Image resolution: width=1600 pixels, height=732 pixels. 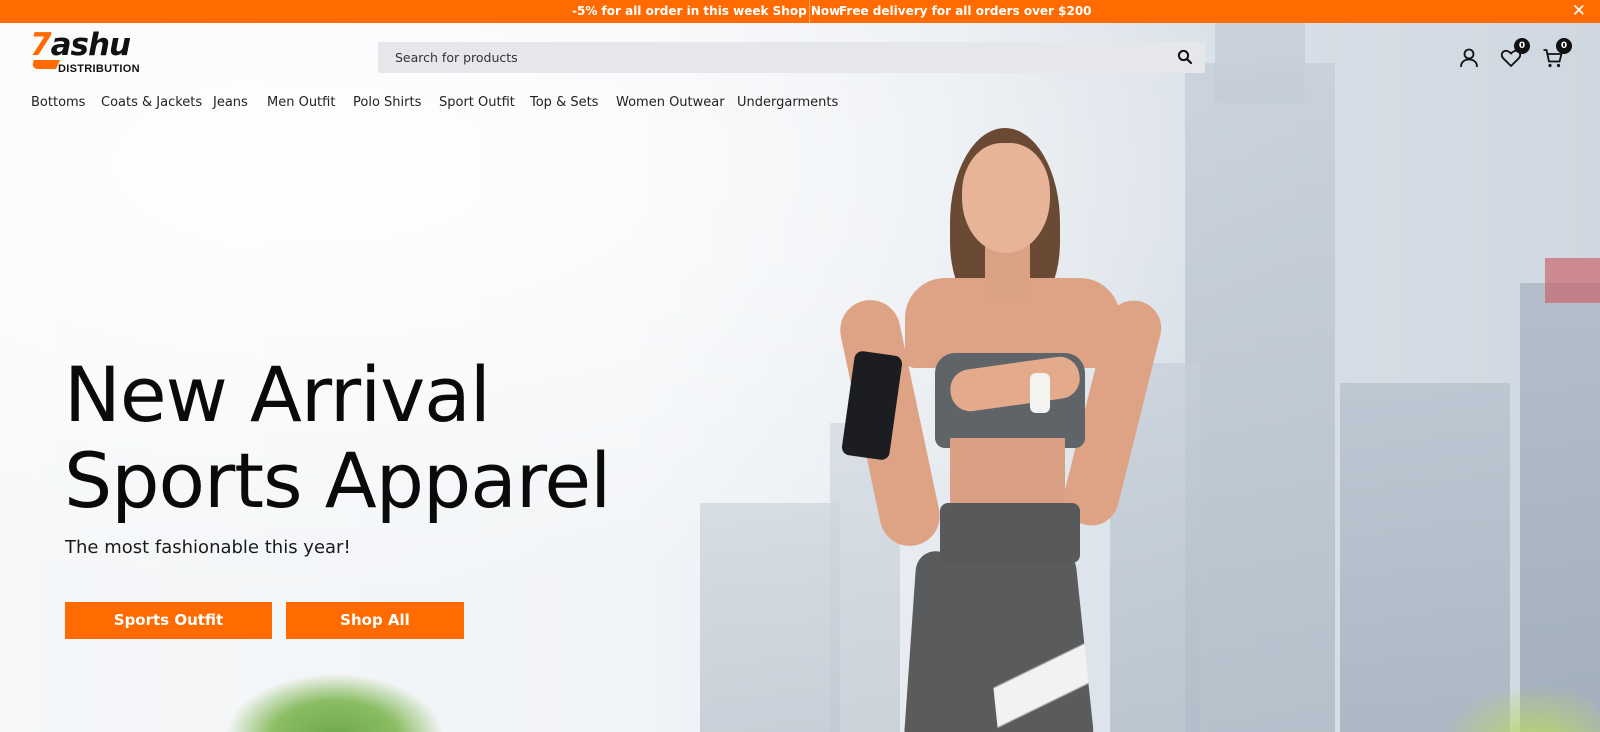 What do you see at coordinates (1185, 57) in the screenshot?
I see `search-icon` at bounding box center [1185, 57].